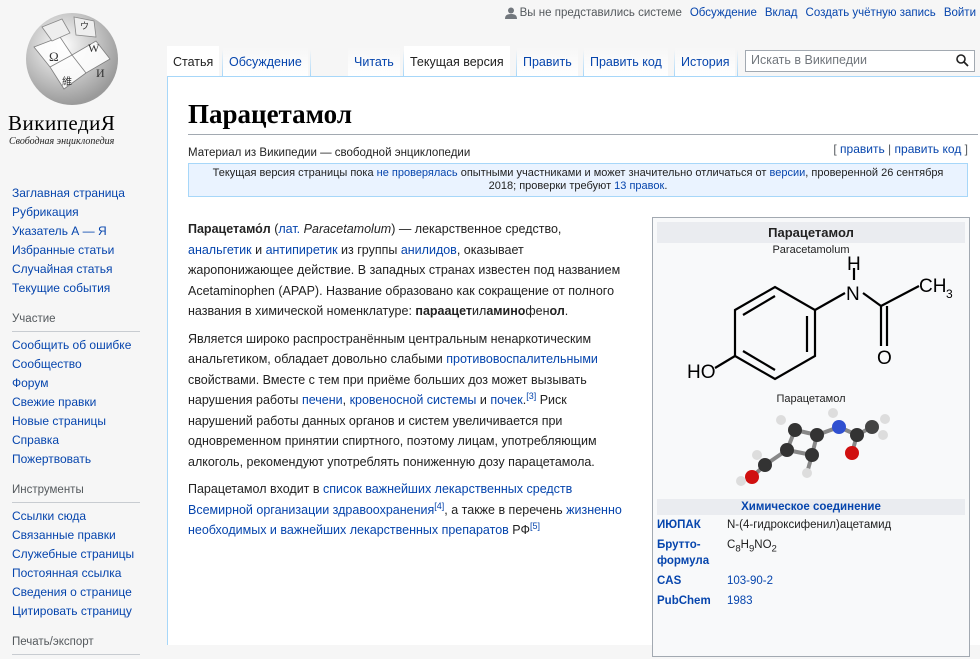 The image size is (980, 659). What do you see at coordinates (962, 60) in the screenshot?
I see `search-icon` at bounding box center [962, 60].